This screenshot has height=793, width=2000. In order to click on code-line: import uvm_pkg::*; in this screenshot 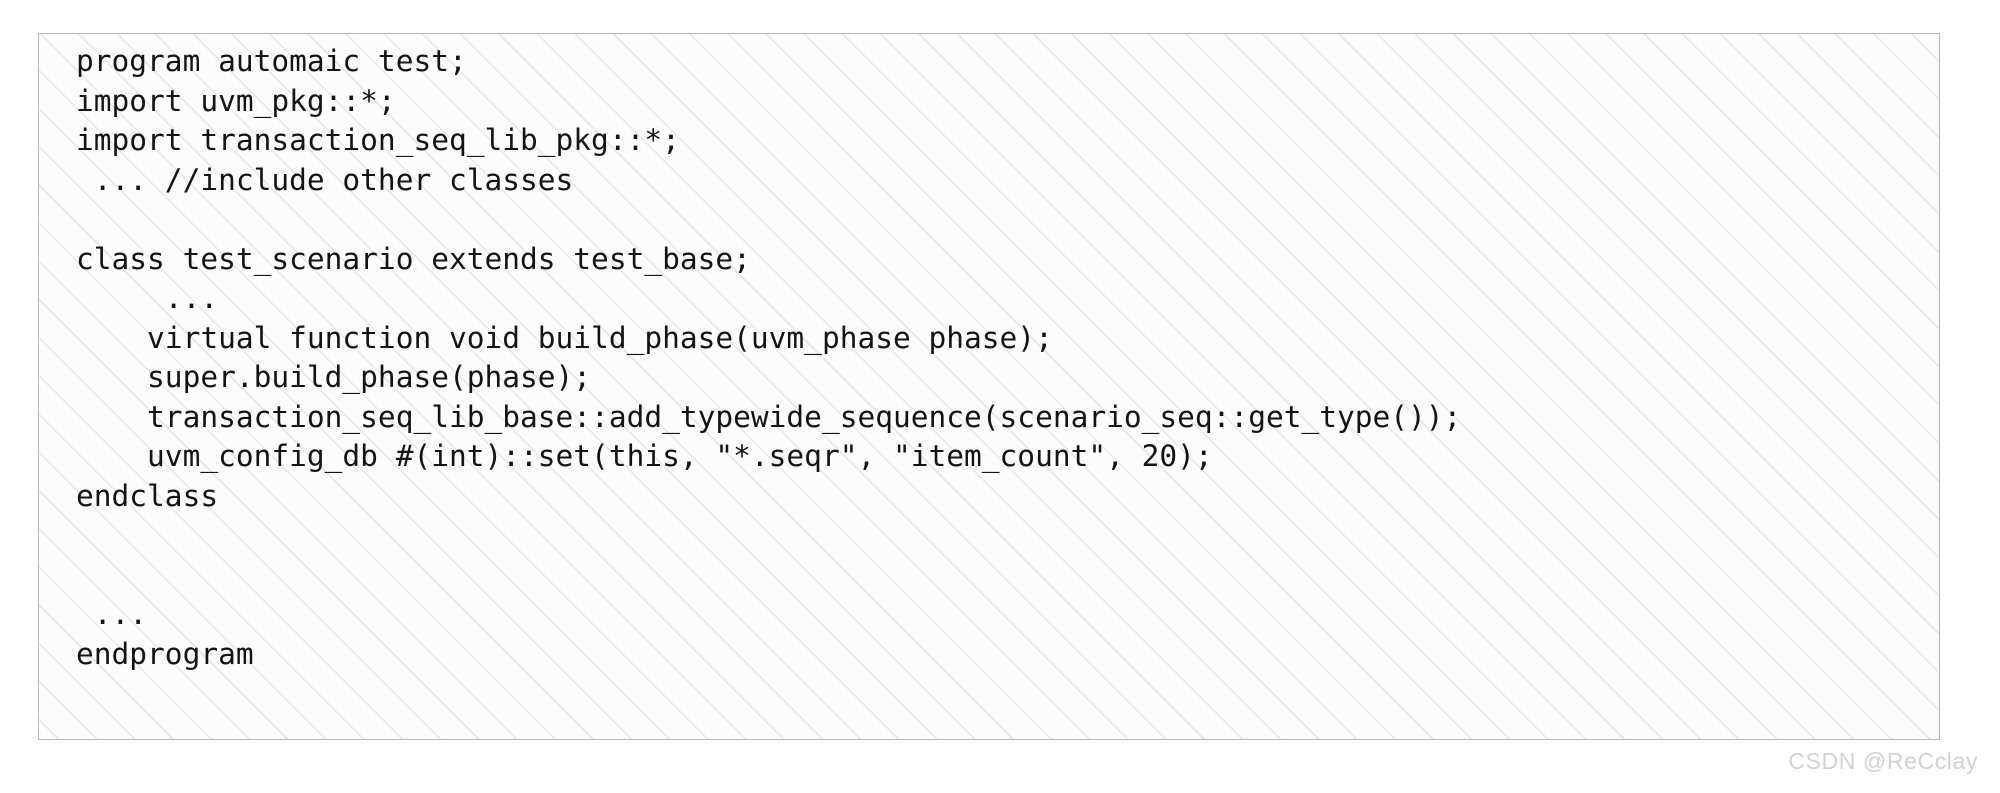, I will do `click(236, 100)`.